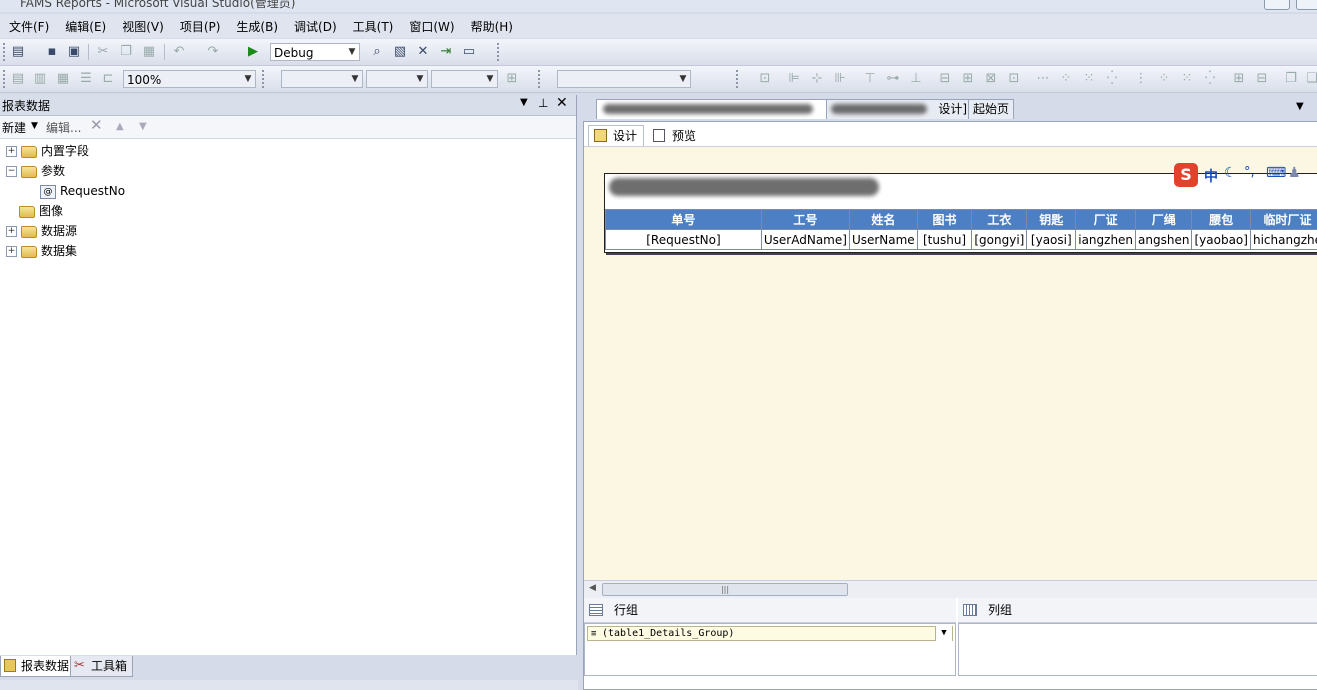 This screenshot has height=690, width=1317. What do you see at coordinates (142, 24) in the screenshot?
I see `menu-view: 视图(V)` at bounding box center [142, 24].